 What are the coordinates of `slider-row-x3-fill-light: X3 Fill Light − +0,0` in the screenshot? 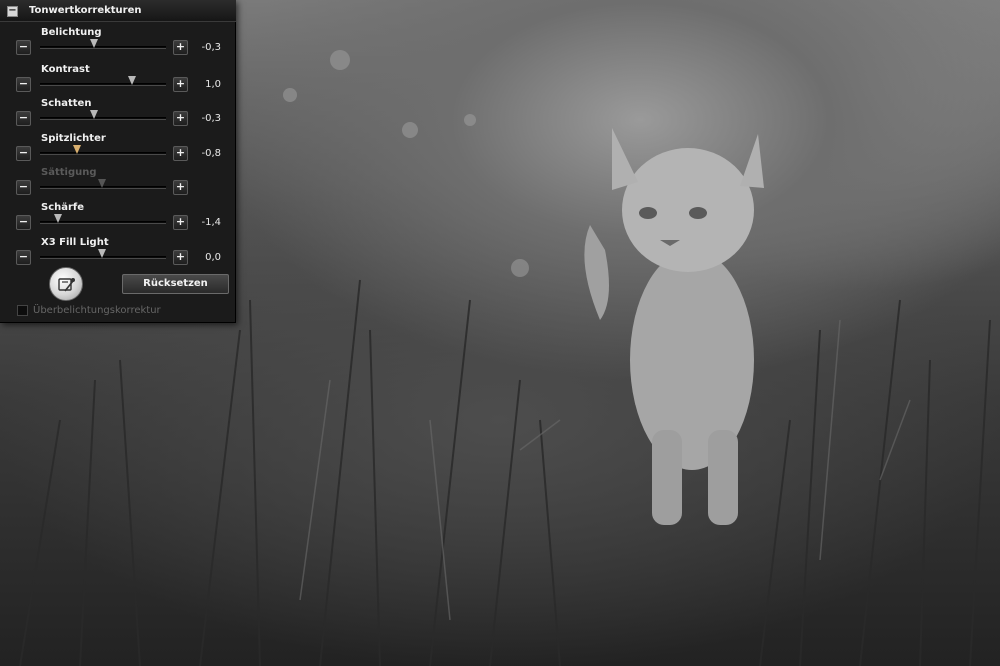 It's located at (118, 254).